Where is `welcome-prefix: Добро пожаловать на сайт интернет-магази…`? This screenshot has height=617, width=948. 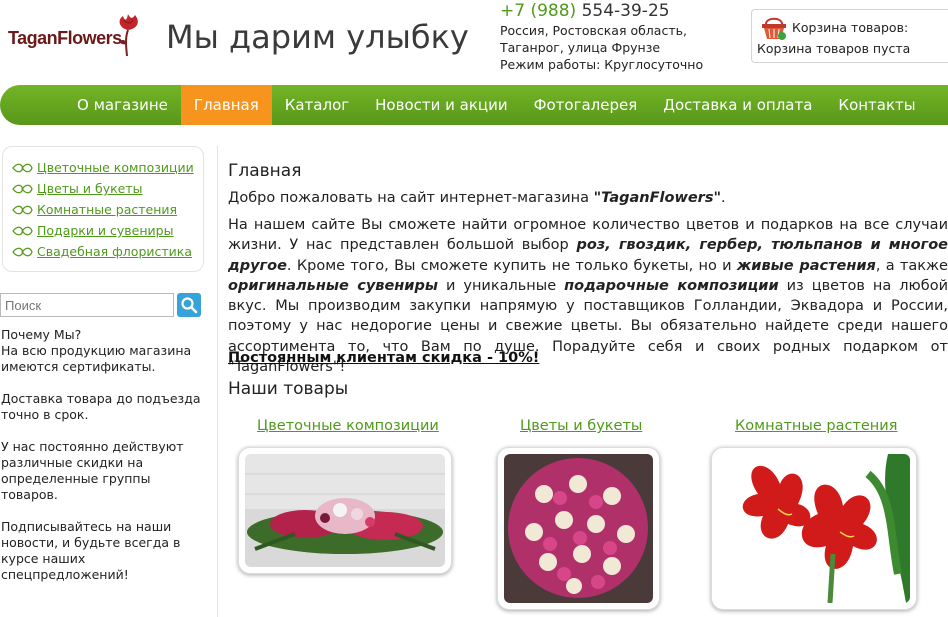
welcome-prefix: Добро пожаловать на сайт интернет-магази… is located at coordinates (411, 198).